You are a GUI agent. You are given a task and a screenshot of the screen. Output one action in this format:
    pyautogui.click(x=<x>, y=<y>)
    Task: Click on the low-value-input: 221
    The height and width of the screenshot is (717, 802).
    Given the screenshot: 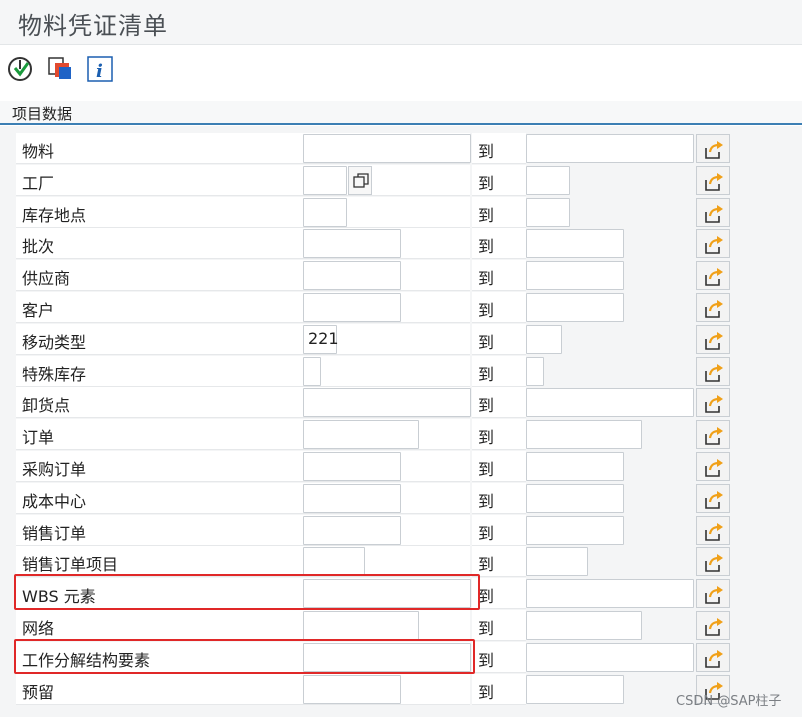 What is the action you would take?
    pyautogui.click(x=321, y=339)
    